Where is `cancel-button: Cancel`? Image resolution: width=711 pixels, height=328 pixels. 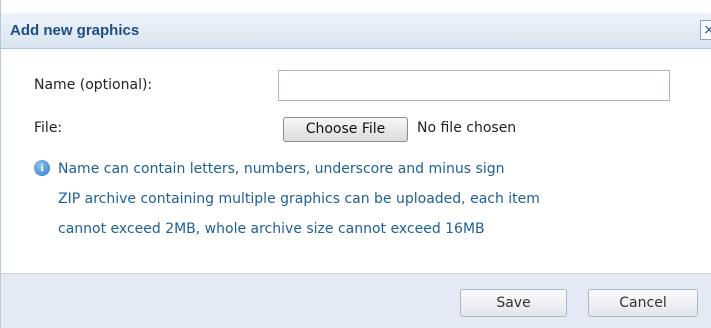 cancel-button: Cancel is located at coordinates (643, 303).